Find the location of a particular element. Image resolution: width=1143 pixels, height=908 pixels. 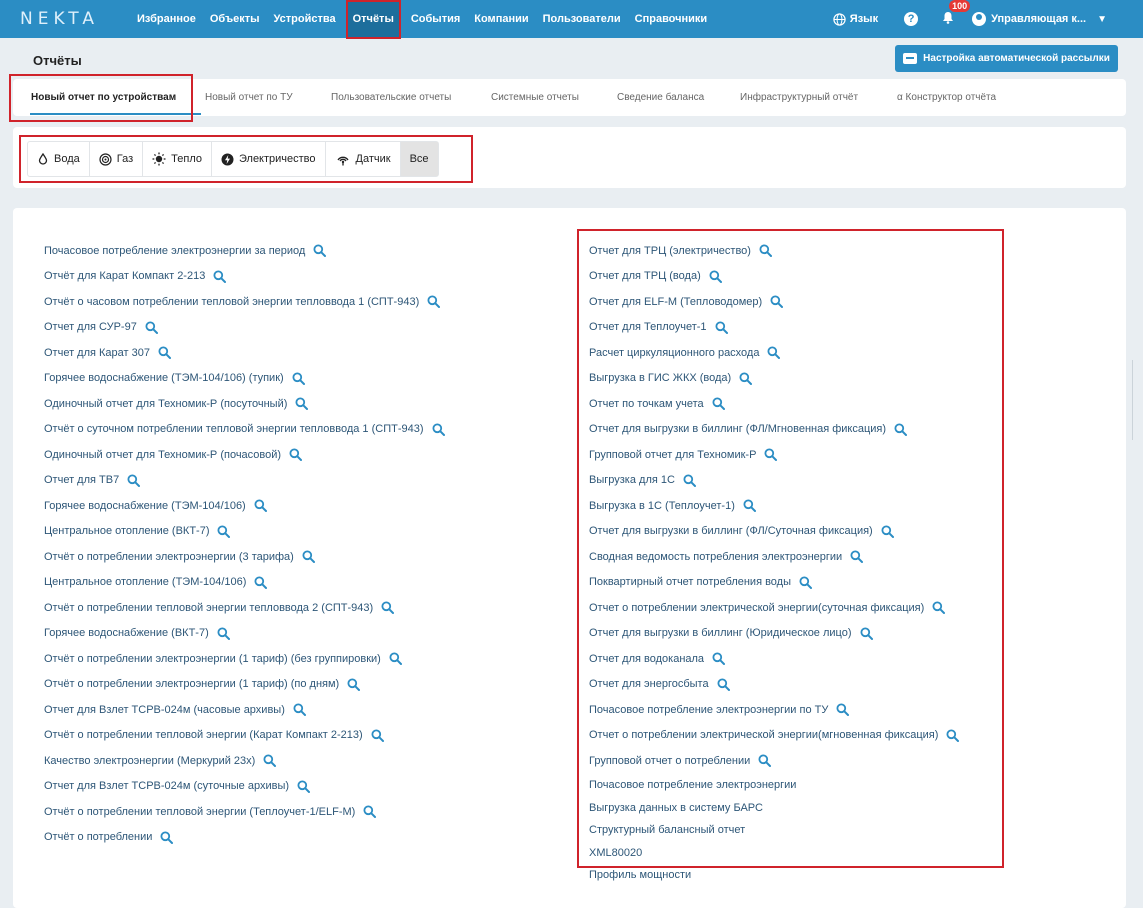

report-item: Горячее водоснабжение (ТЭМ-104/106) is located at coordinates (155, 505).